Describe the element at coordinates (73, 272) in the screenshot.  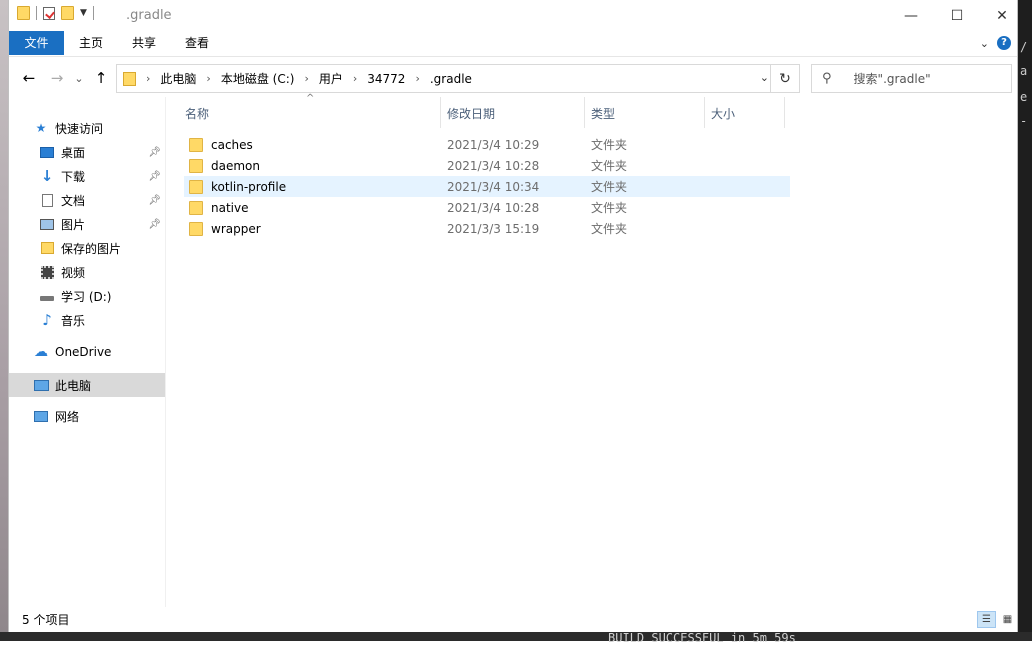
I see `sidebar-item-label: 视频` at that location.